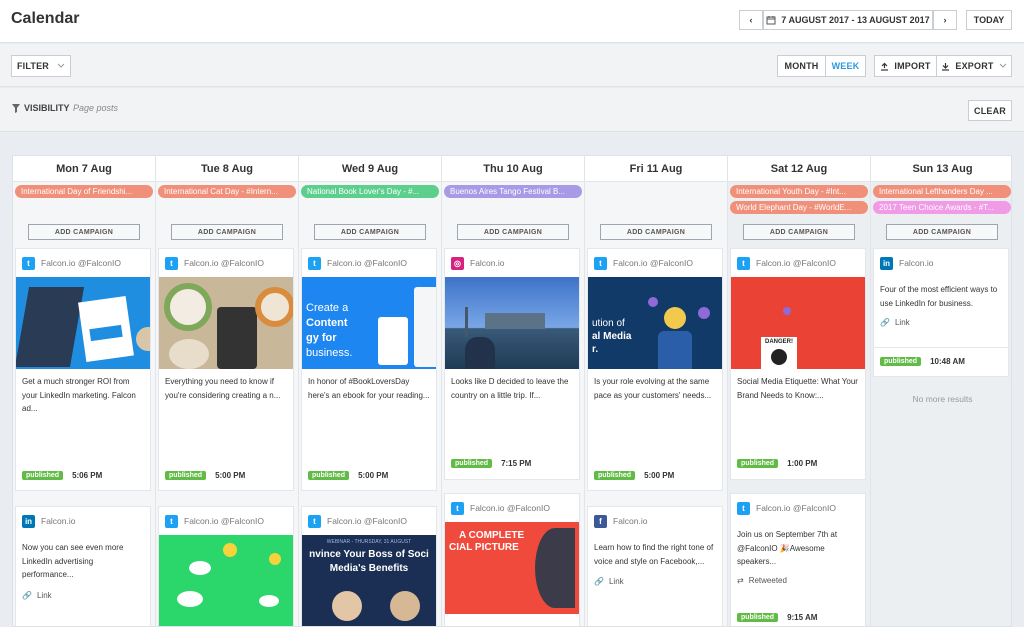  Describe the element at coordinates (990, 110) in the screenshot. I see `clear-button: CLEAR` at that location.